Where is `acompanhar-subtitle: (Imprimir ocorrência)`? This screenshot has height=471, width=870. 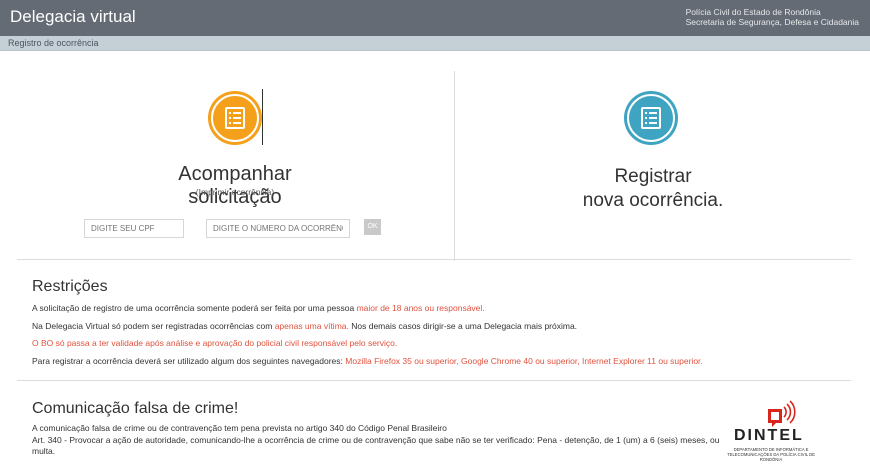 acompanhar-subtitle: (Imprimir ocorrência) is located at coordinates (235, 192).